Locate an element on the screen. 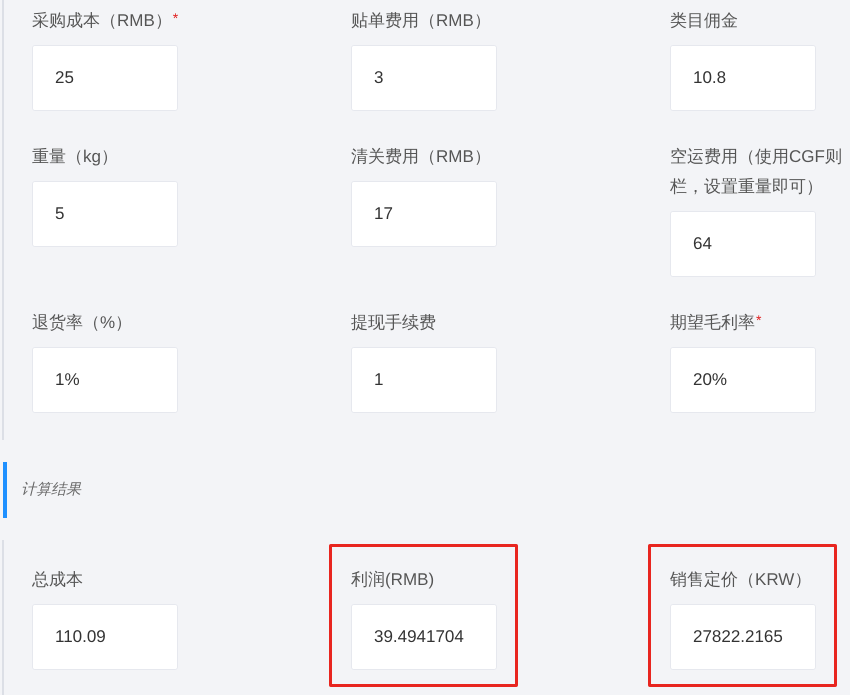 The image size is (850, 695). input-field: 27822.2165 is located at coordinates (743, 637).